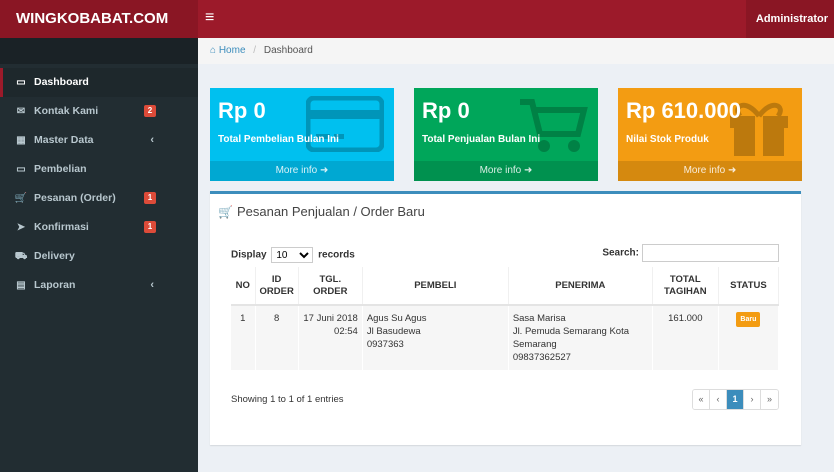 Image resolution: width=834 pixels, height=472 pixels. Describe the element at coordinates (683, 110) in the screenshot. I see `stat-value: Rp 610.000` at that location.